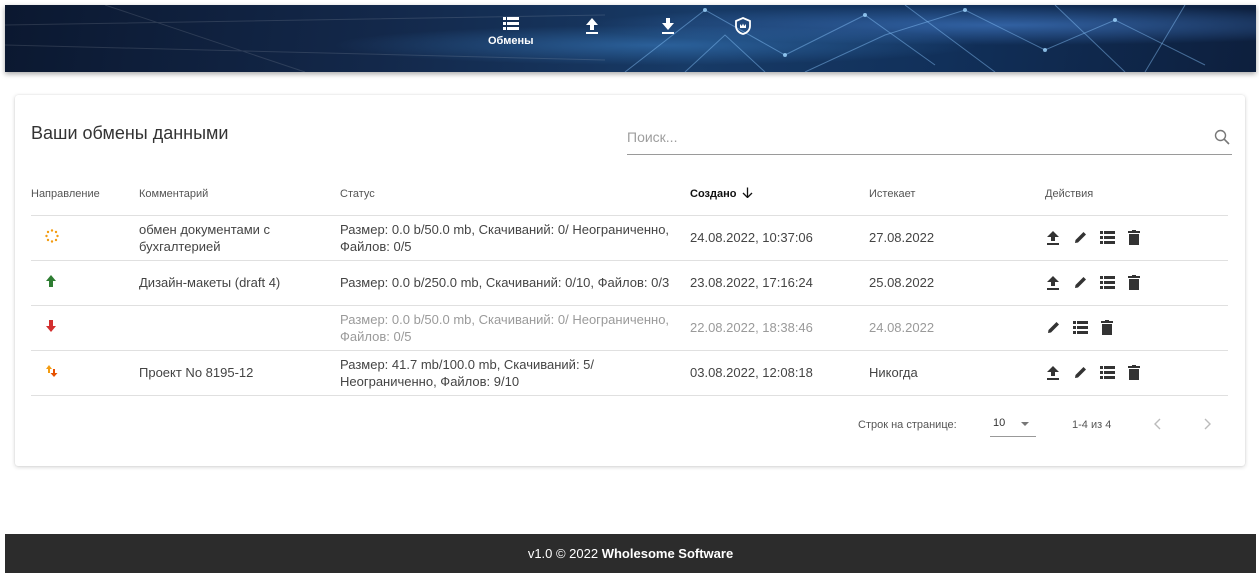 The width and height of the screenshot is (1259, 573). I want to click on main-nav: Обмены, so click(630, 38).